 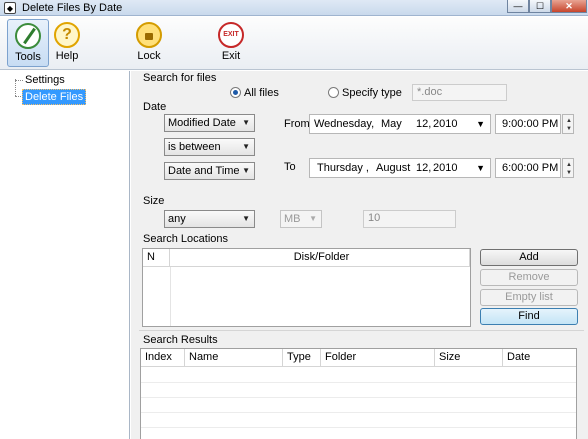 I want to click on size-value-field: 10, so click(x=409, y=219).